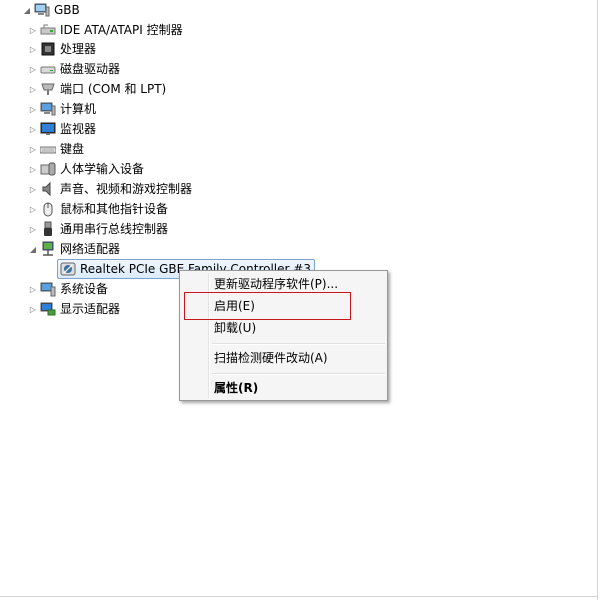 The image size is (601, 600). Describe the element at coordinates (84, 289) in the screenshot. I see `tree-item-label: 系统设备` at that location.